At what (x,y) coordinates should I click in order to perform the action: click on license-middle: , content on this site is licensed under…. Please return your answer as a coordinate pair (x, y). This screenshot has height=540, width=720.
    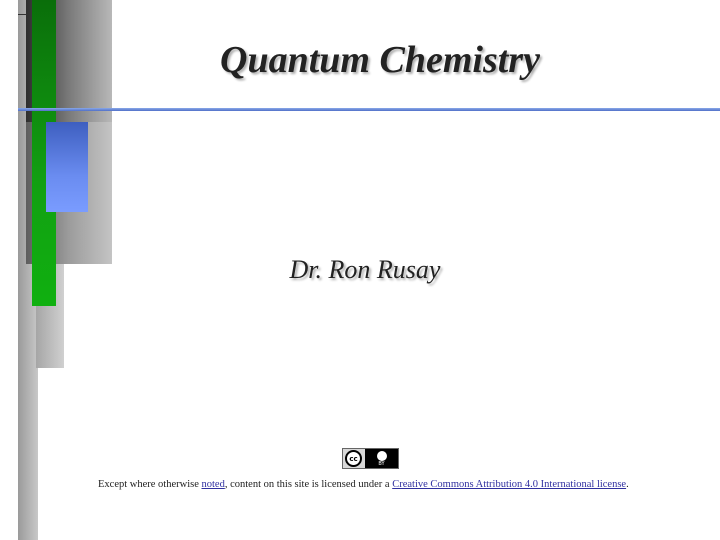
    Looking at the image, I should click on (308, 484).